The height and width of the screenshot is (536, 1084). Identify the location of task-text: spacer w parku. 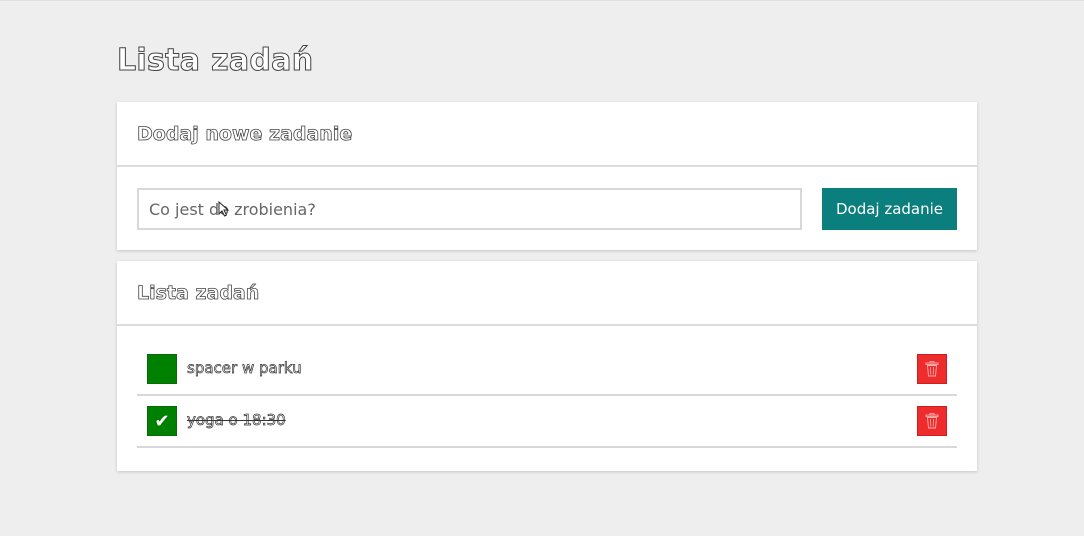
(244, 368).